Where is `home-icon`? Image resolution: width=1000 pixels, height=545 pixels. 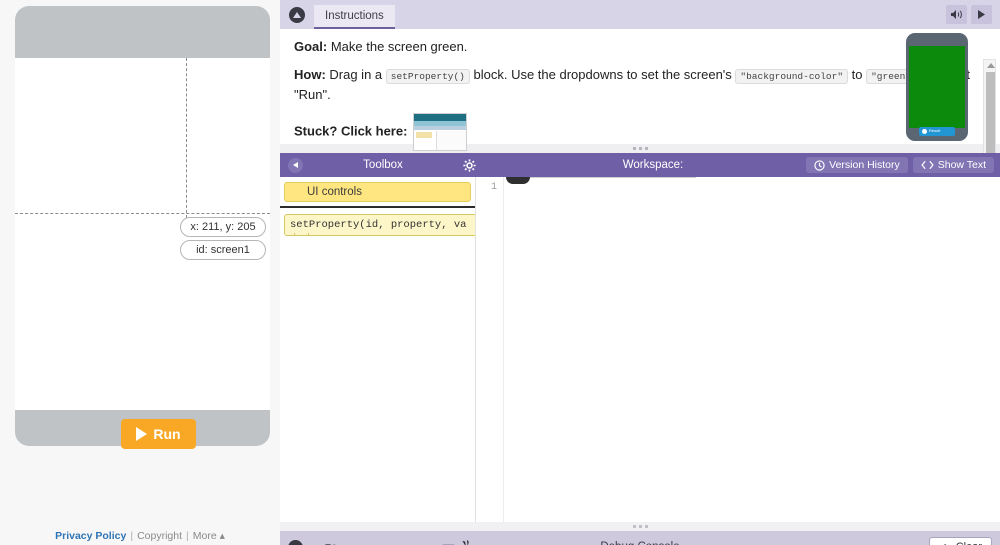
home-icon is located at coordinates (297, 15).